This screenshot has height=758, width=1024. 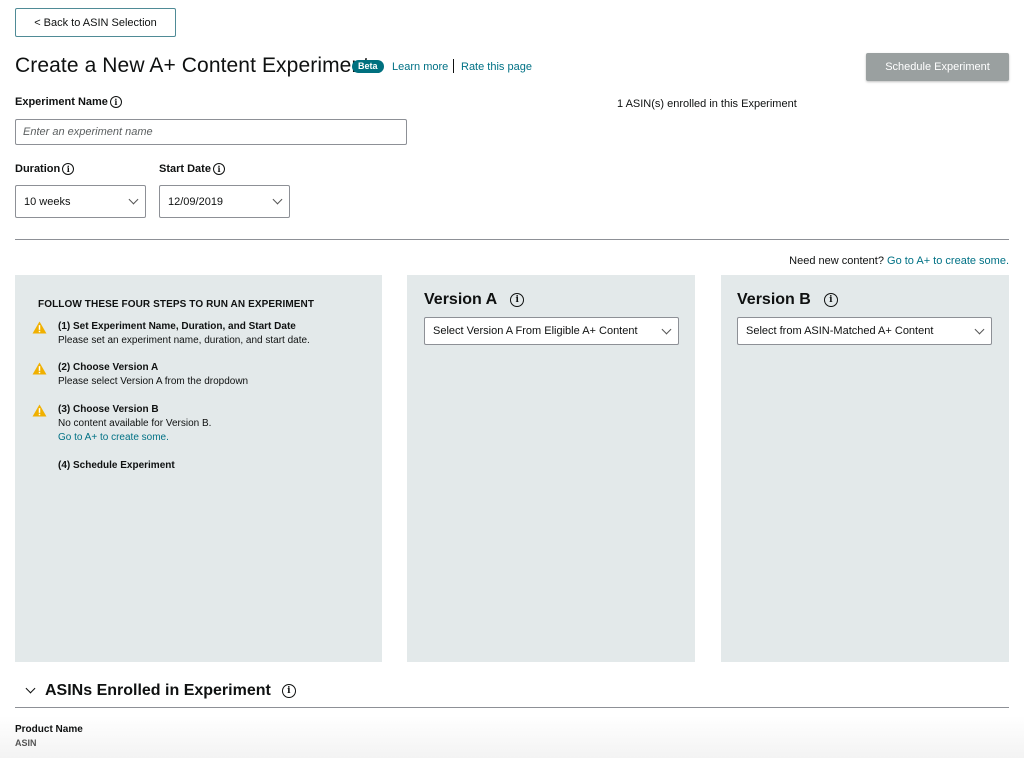 What do you see at coordinates (196, 201) in the screenshot?
I see `start-date-value: 12/09/2019` at bounding box center [196, 201].